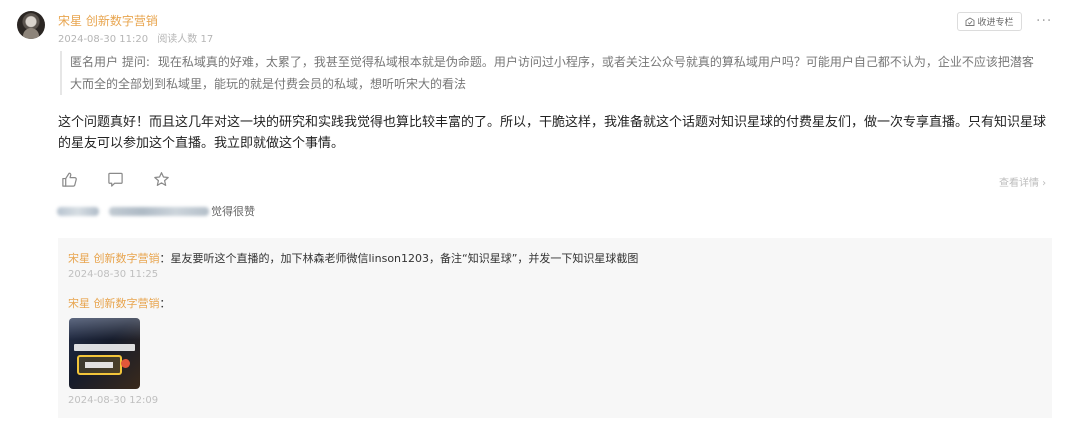  I want to click on thumbnail-dot, so click(125, 363).